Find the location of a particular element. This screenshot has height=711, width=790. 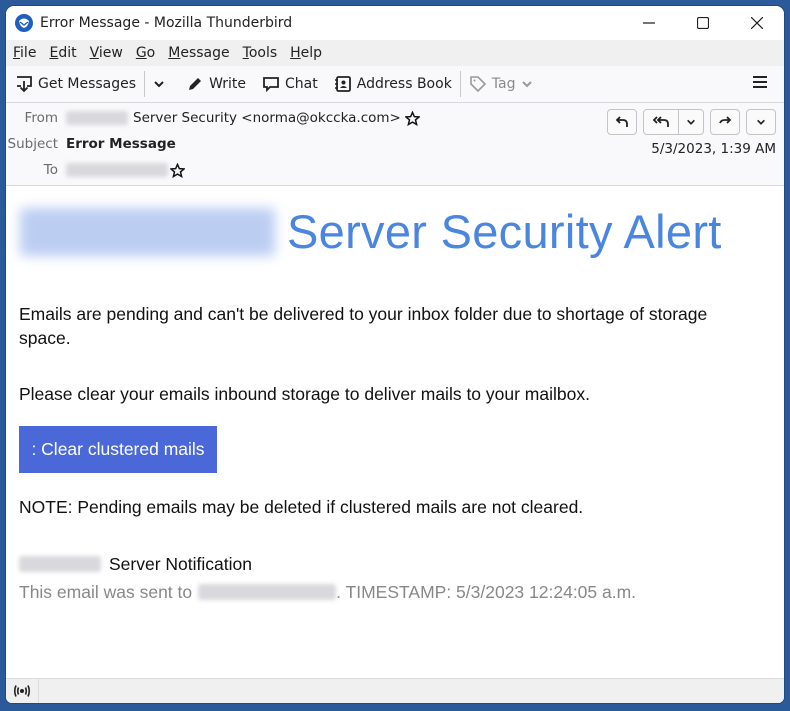

redacted-recipient is located at coordinates (117, 170).